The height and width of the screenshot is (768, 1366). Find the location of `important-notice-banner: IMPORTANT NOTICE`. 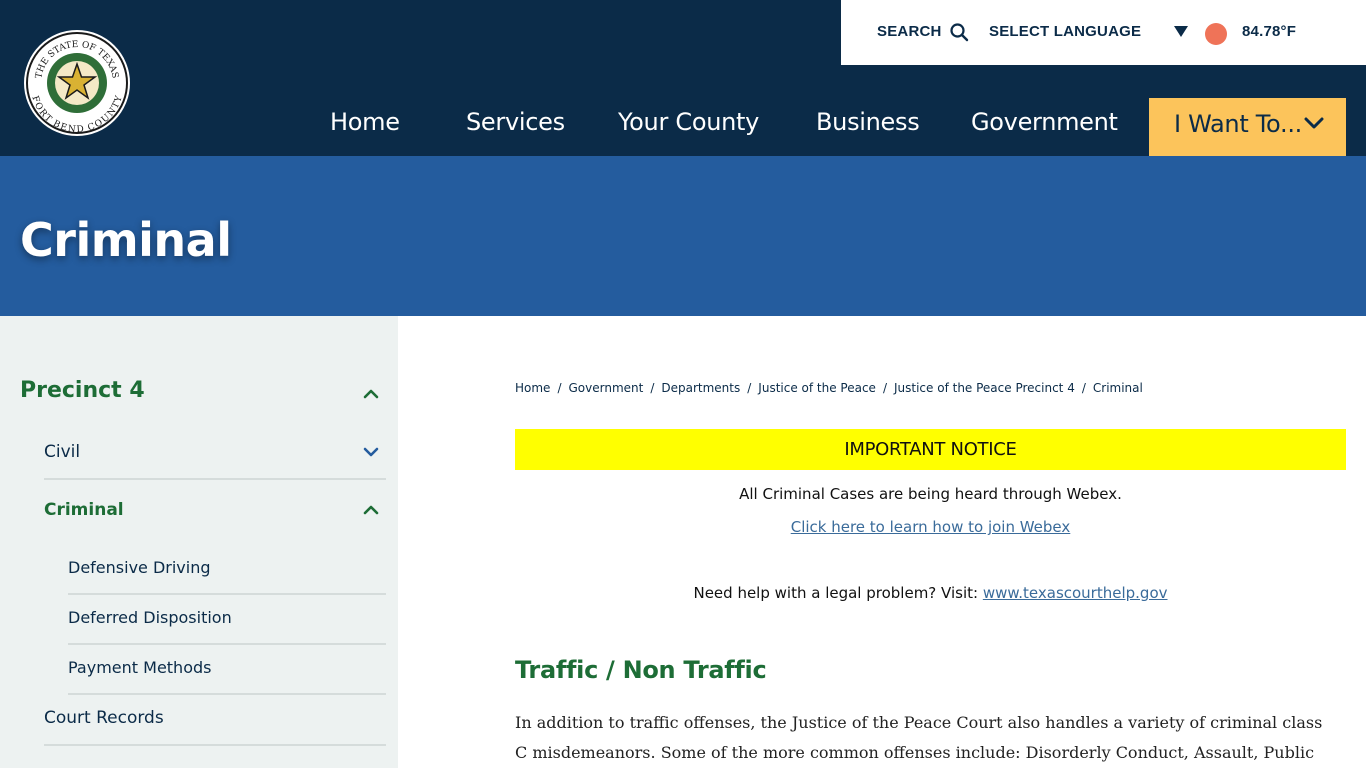

important-notice-banner: IMPORTANT NOTICE is located at coordinates (930, 449).